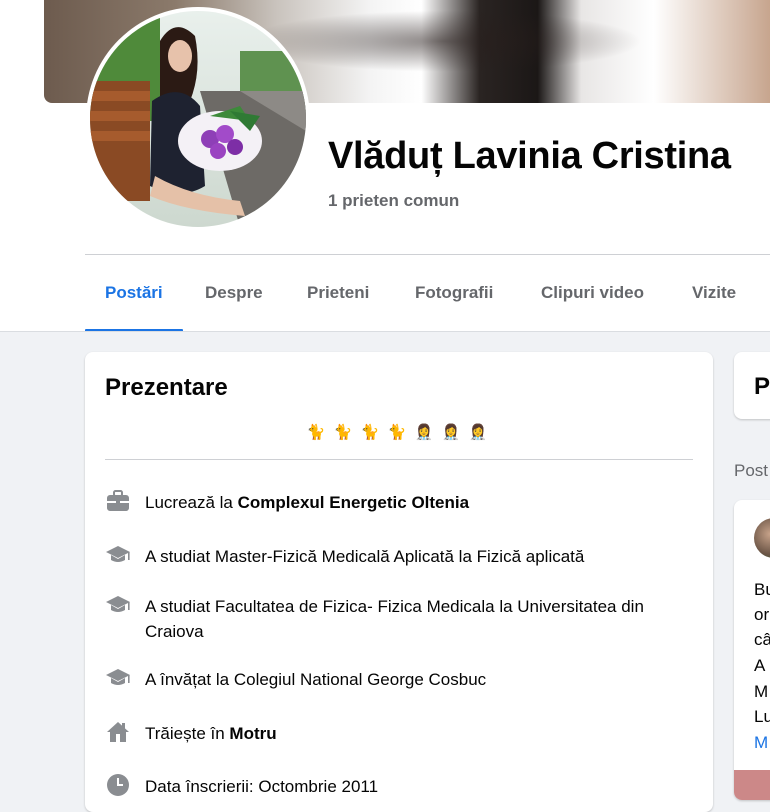 This screenshot has height=812, width=770. What do you see at coordinates (762, 614) in the screenshot?
I see `post-text-line: or` at bounding box center [762, 614].